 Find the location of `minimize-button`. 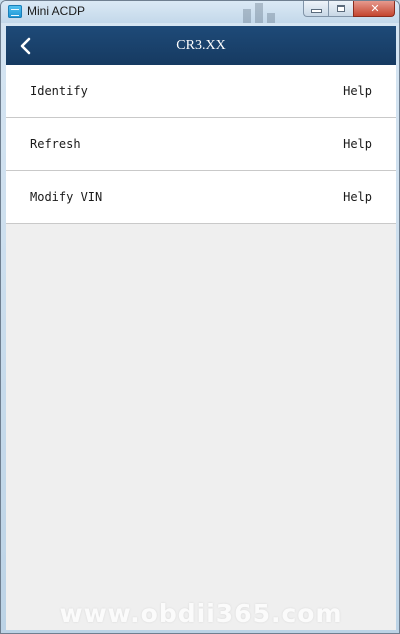

minimize-button is located at coordinates (315, 9).